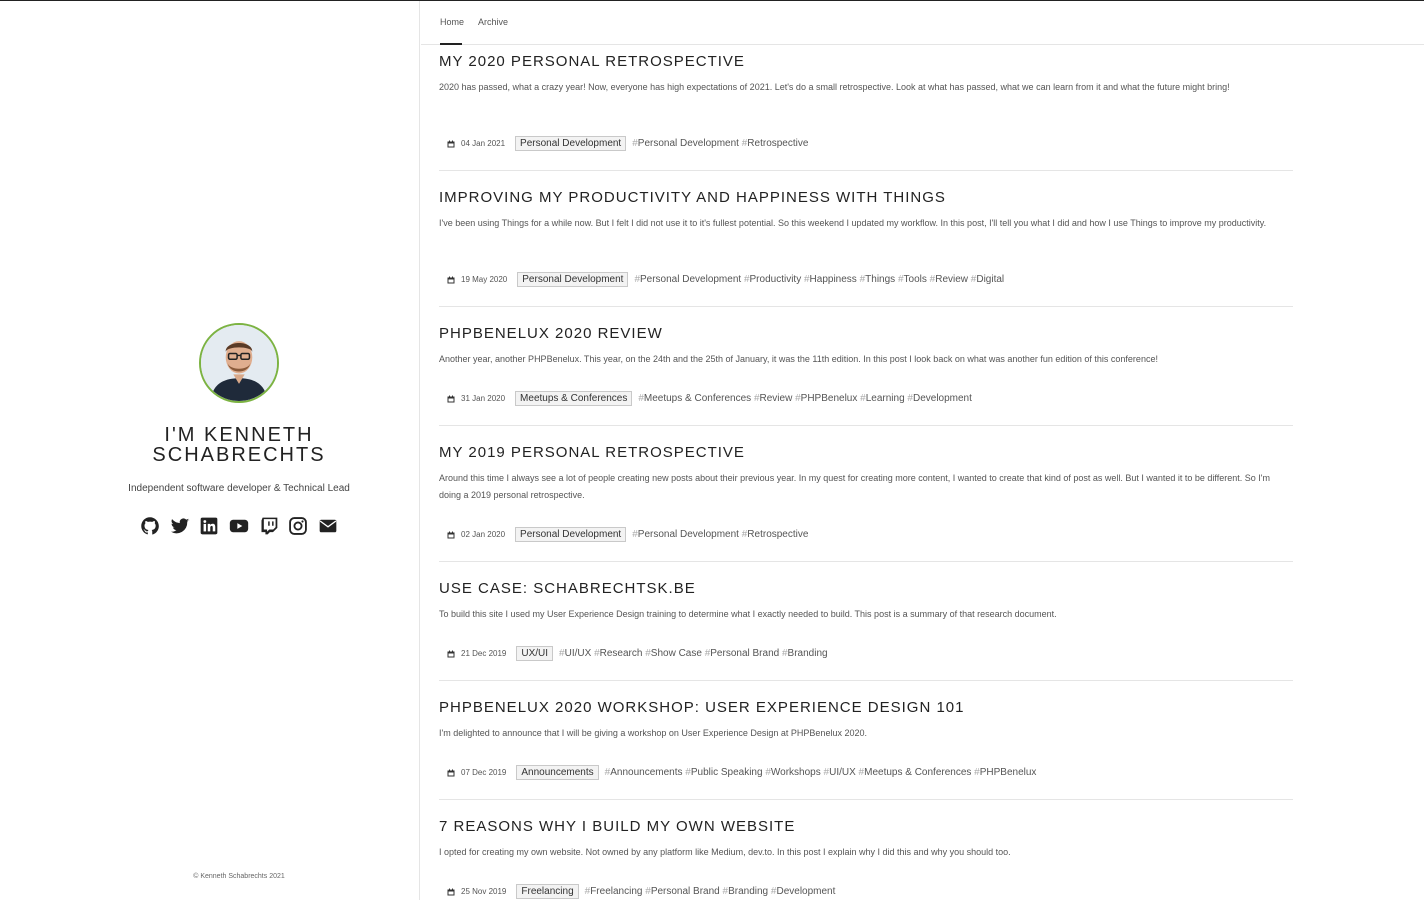  Describe the element at coordinates (269, 526) in the screenshot. I see `twitch-icon` at that location.